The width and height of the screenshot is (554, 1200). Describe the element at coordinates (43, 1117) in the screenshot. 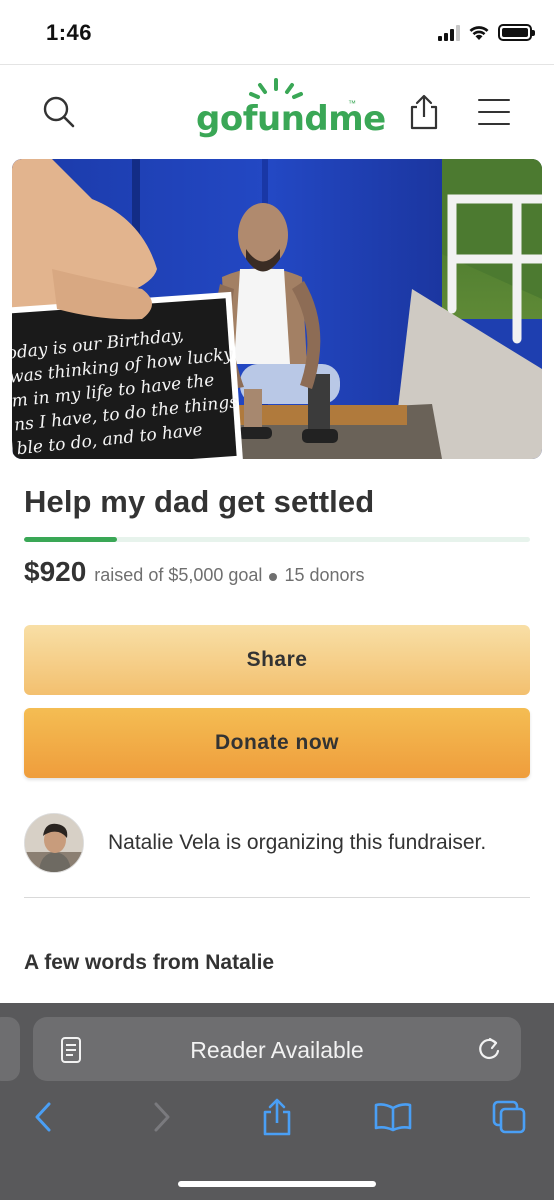

I see `back-icon` at that location.